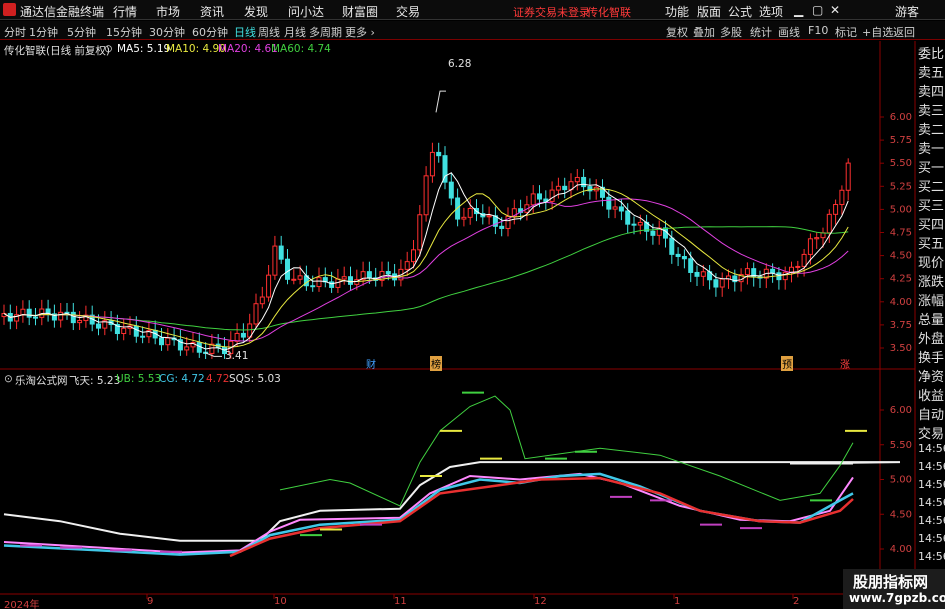 The width and height of the screenshot is (945, 609). What do you see at coordinates (931, 130) in the screenshot?
I see `side-sell2: 卖二` at bounding box center [931, 130].